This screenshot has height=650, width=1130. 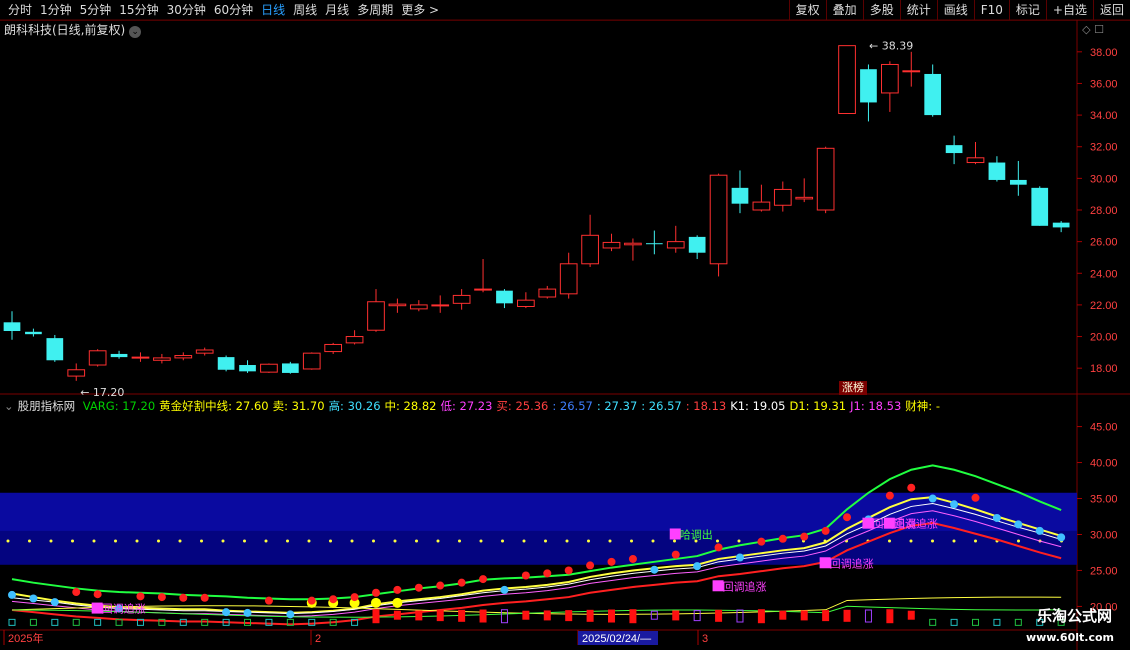 What do you see at coordinates (955, 10) in the screenshot?
I see `toolbar-button-4: 画线` at bounding box center [955, 10].